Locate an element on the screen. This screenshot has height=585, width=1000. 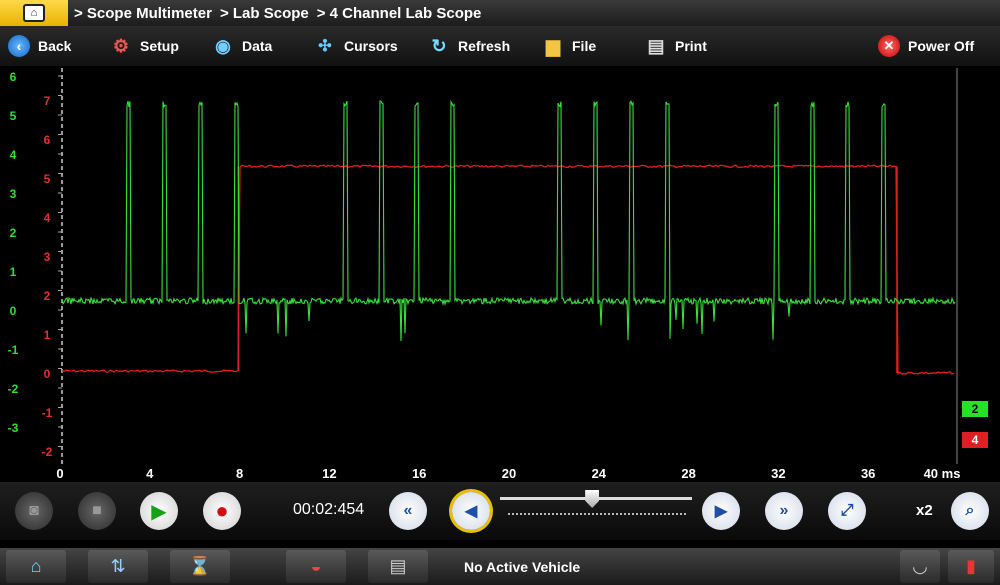
home-tab: ⌂ is located at coordinates (34, 13).